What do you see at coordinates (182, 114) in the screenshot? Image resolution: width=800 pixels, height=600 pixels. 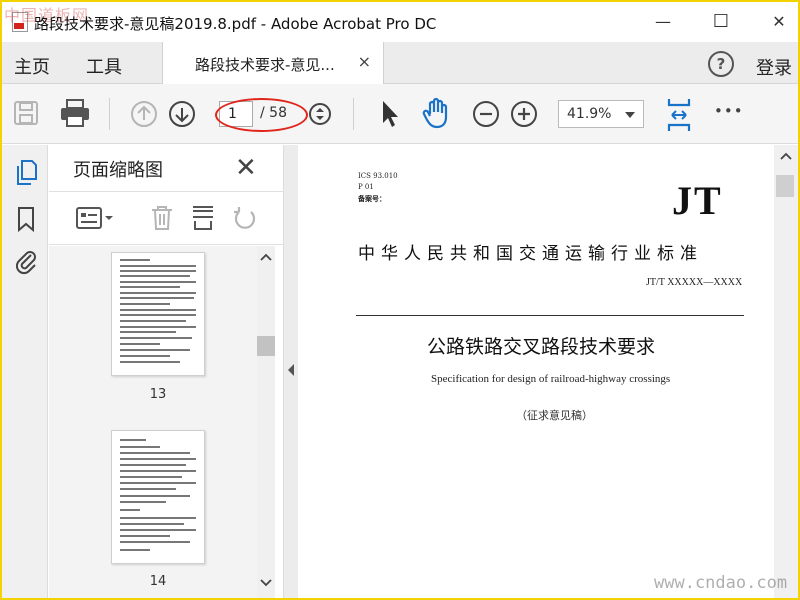 I see `next-page-icon` at bounding box center [182, 114].